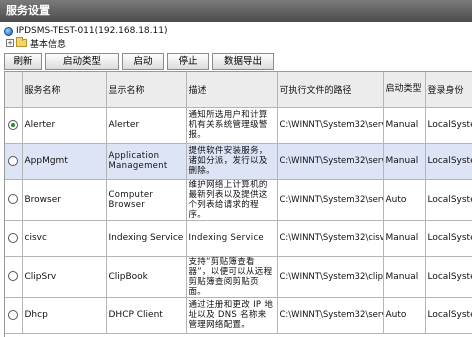  What do you see at coordinates (404, 90) in the screenshot?
I see `header-startup-type: 启动类型` at bounding box center [404, 90].